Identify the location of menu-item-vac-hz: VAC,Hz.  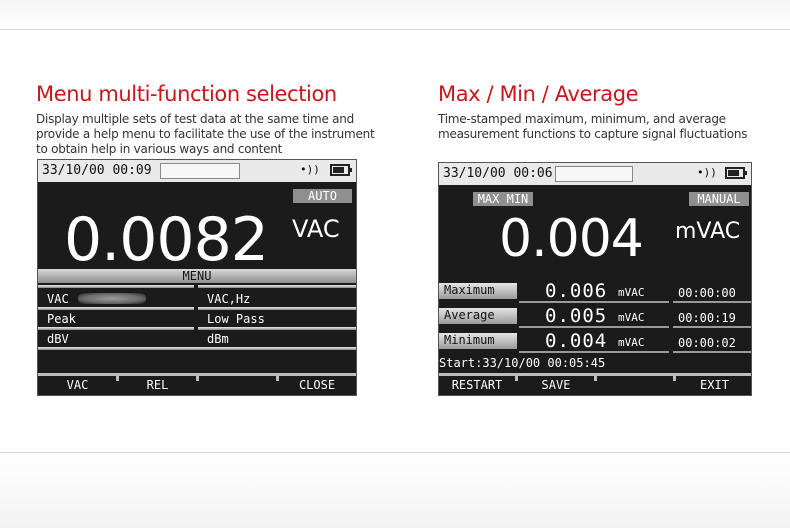
(228, 299).